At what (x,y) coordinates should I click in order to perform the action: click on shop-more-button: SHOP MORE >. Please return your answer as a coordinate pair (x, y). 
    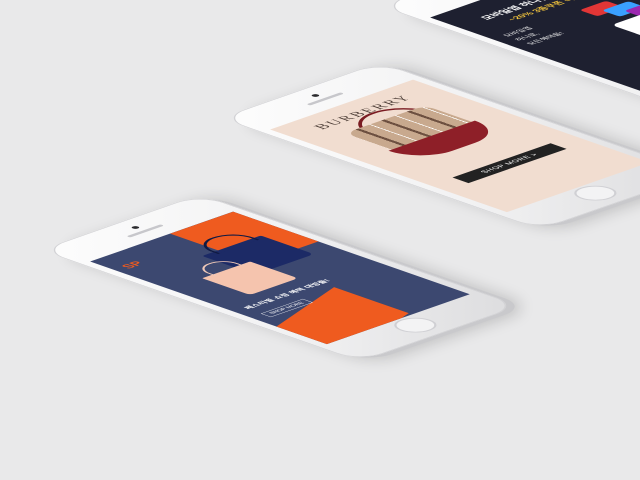
    Looking at the image, I should click on (509, 163).